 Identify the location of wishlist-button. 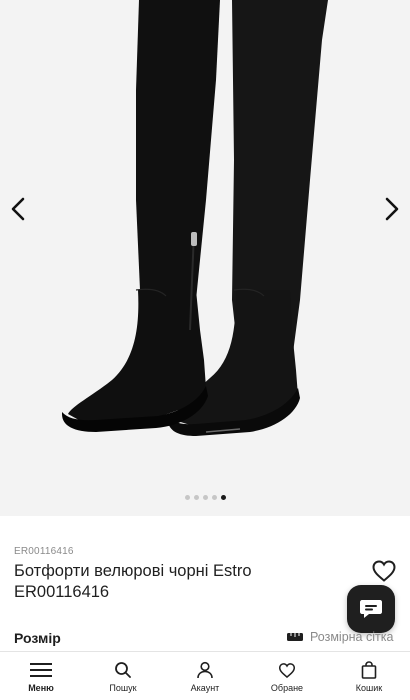
(384, 571).